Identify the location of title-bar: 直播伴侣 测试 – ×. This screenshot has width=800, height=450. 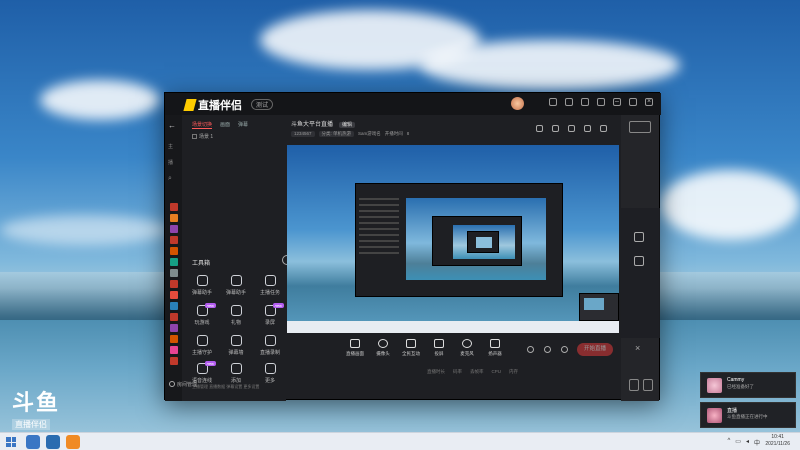
(413, 104).